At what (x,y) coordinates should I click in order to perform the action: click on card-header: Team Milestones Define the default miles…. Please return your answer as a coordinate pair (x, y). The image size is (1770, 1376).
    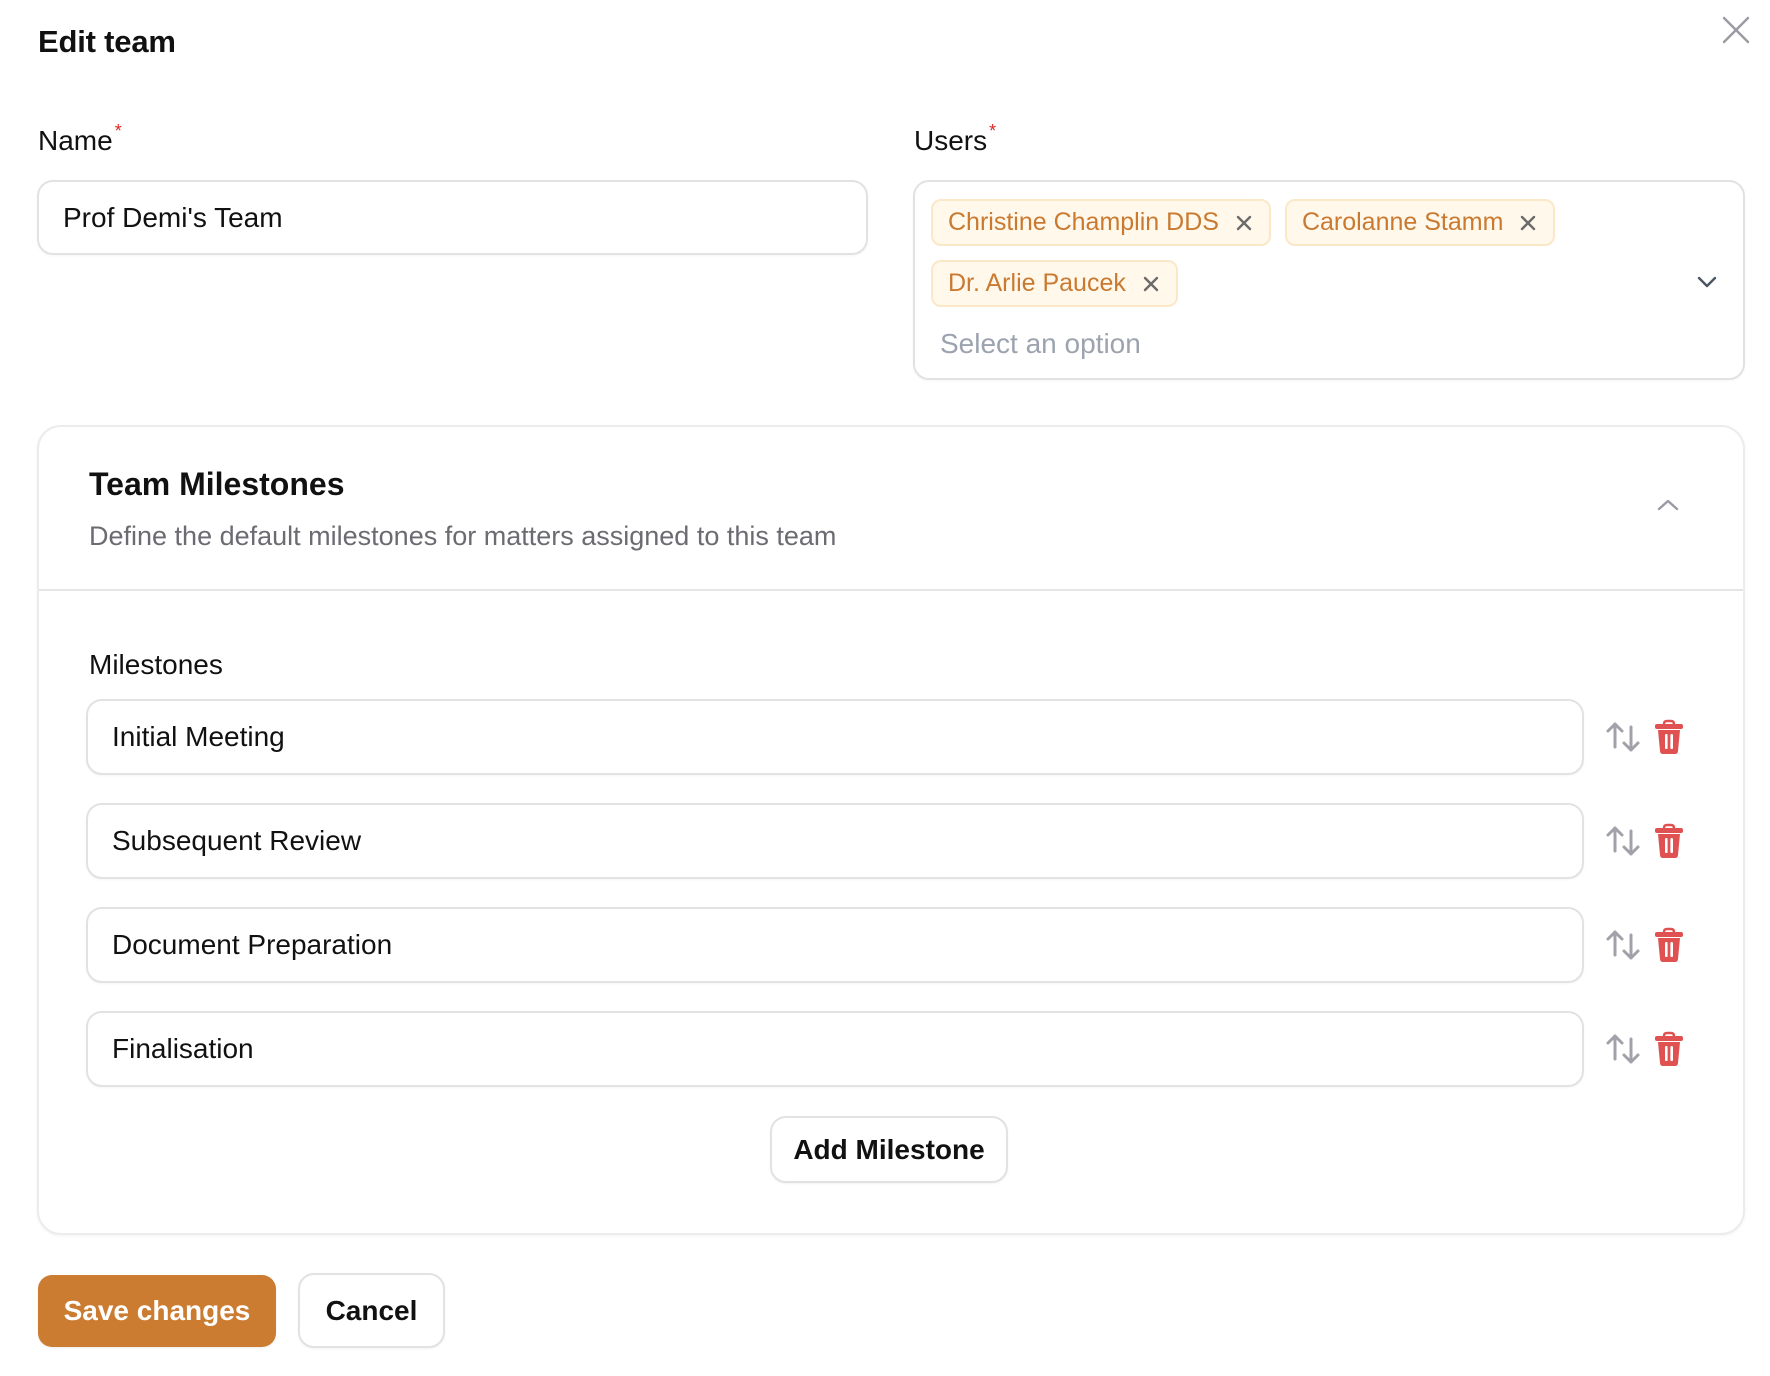
    Looking at the image, I should click on (891, 509).